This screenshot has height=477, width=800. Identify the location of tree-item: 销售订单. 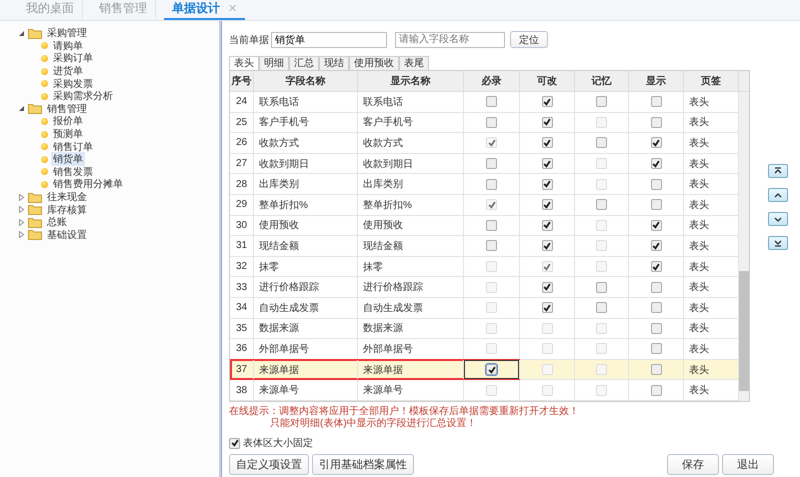
(73, 147).